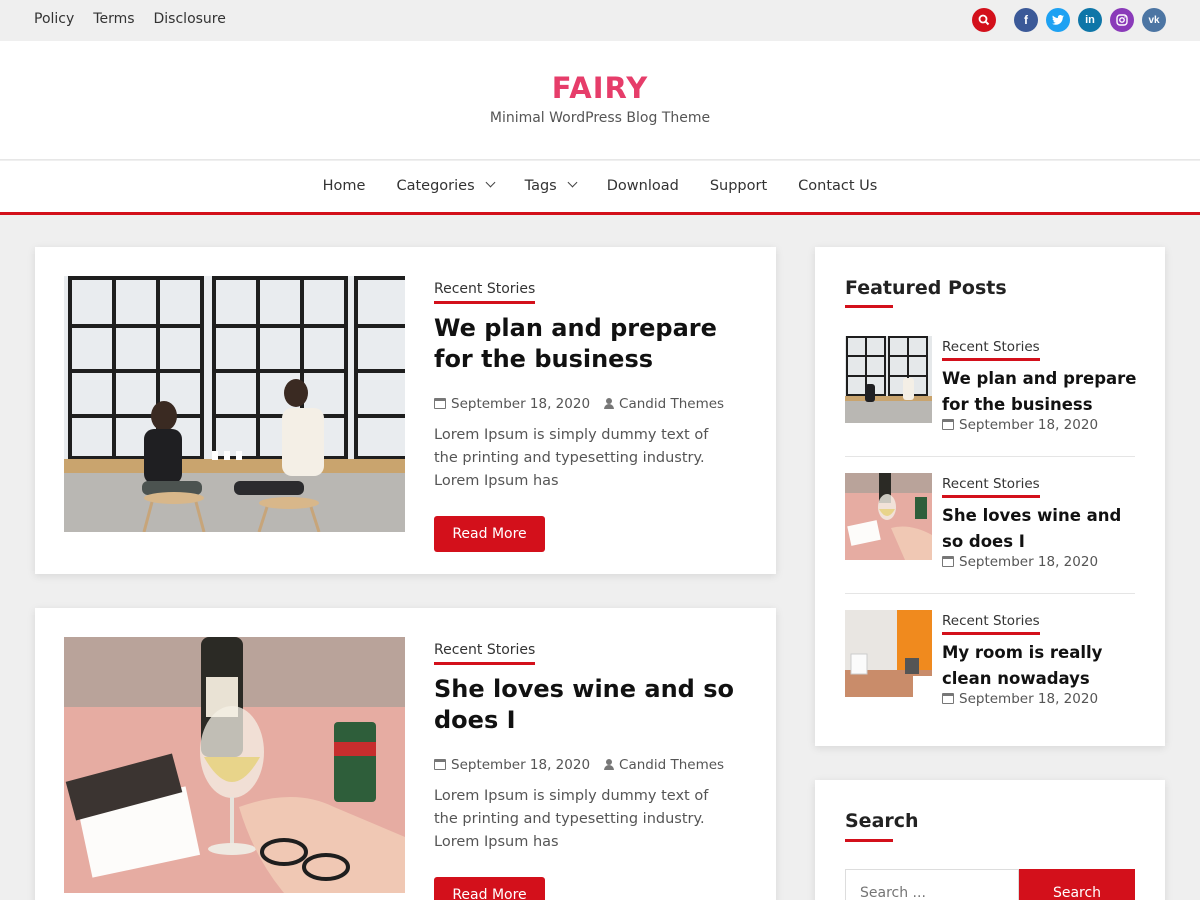 Image resolution: width=1200 pixels, height=900 pixels. Describe the element at coordinates (594, 705) in the screenshot. I see `post-title: She loves wine and so does I` at that location.